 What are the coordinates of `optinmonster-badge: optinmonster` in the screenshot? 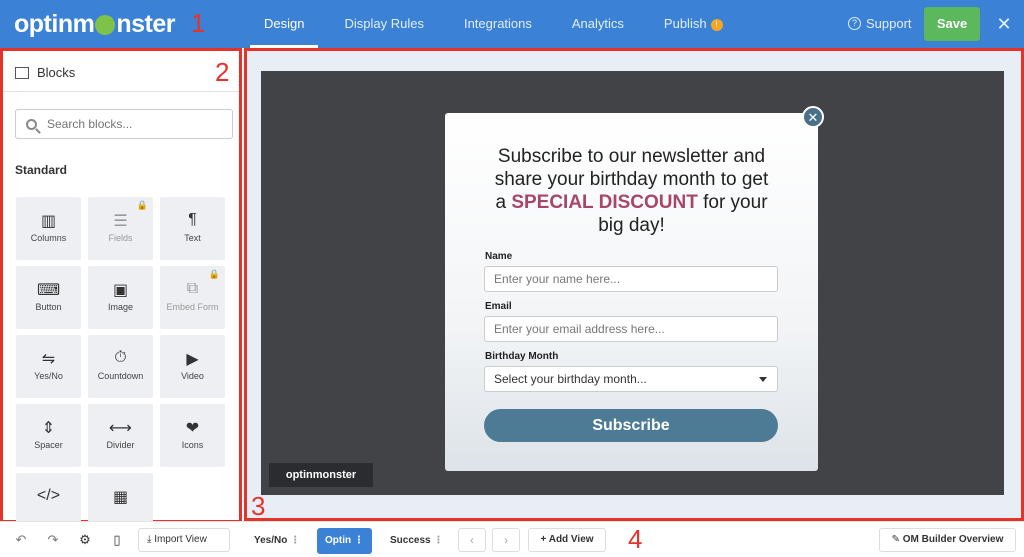 It's located at (321, 475).